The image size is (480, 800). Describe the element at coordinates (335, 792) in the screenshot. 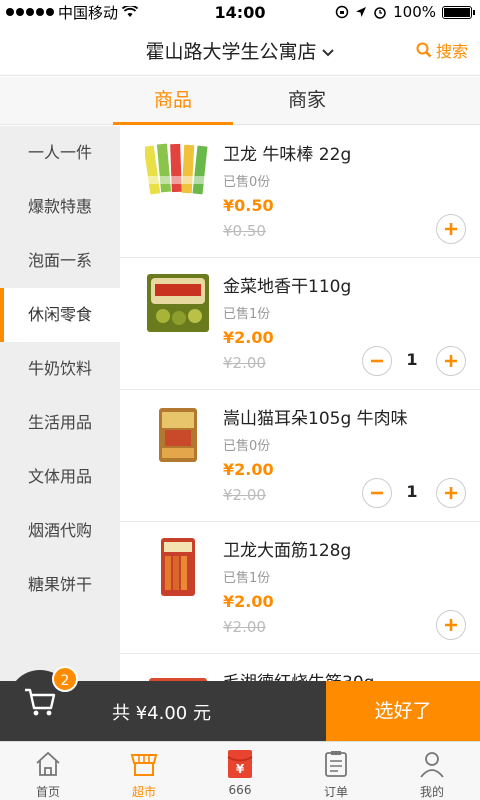

I see `nav-label: 订单` at that location.